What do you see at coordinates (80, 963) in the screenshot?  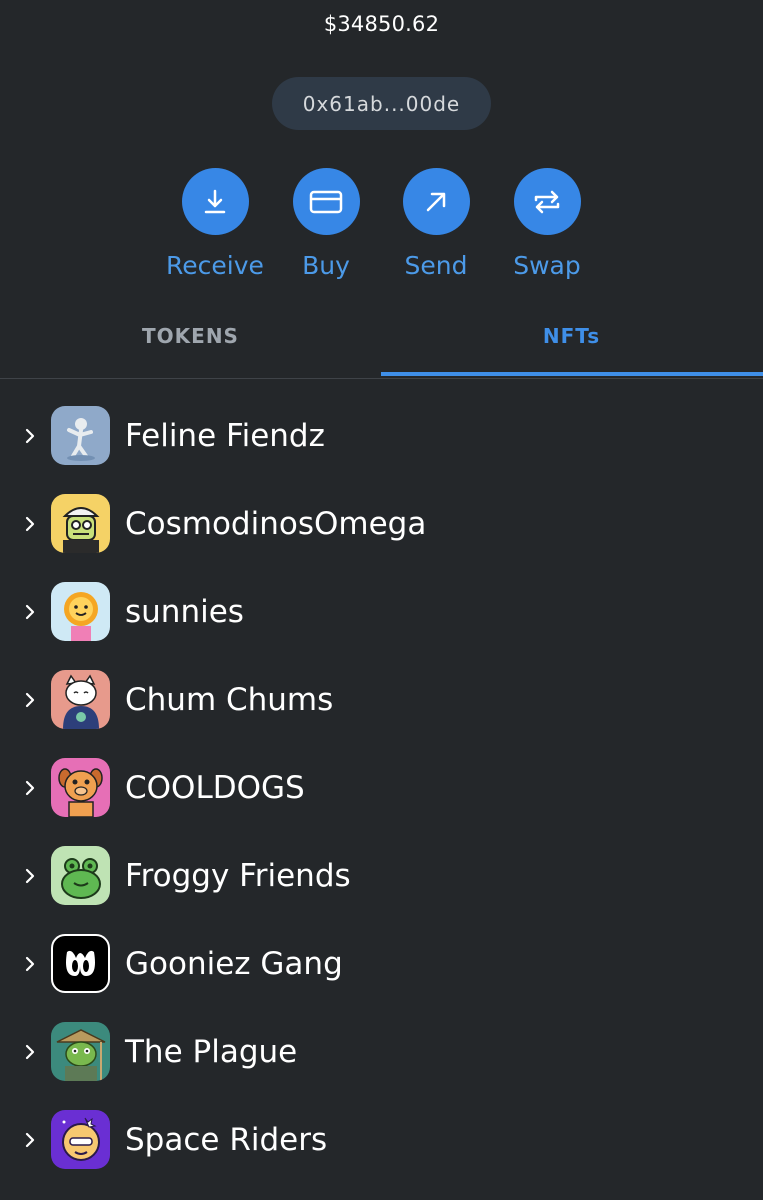 I see `gooniez-gang-avatar` at bounding box center [80, 963].